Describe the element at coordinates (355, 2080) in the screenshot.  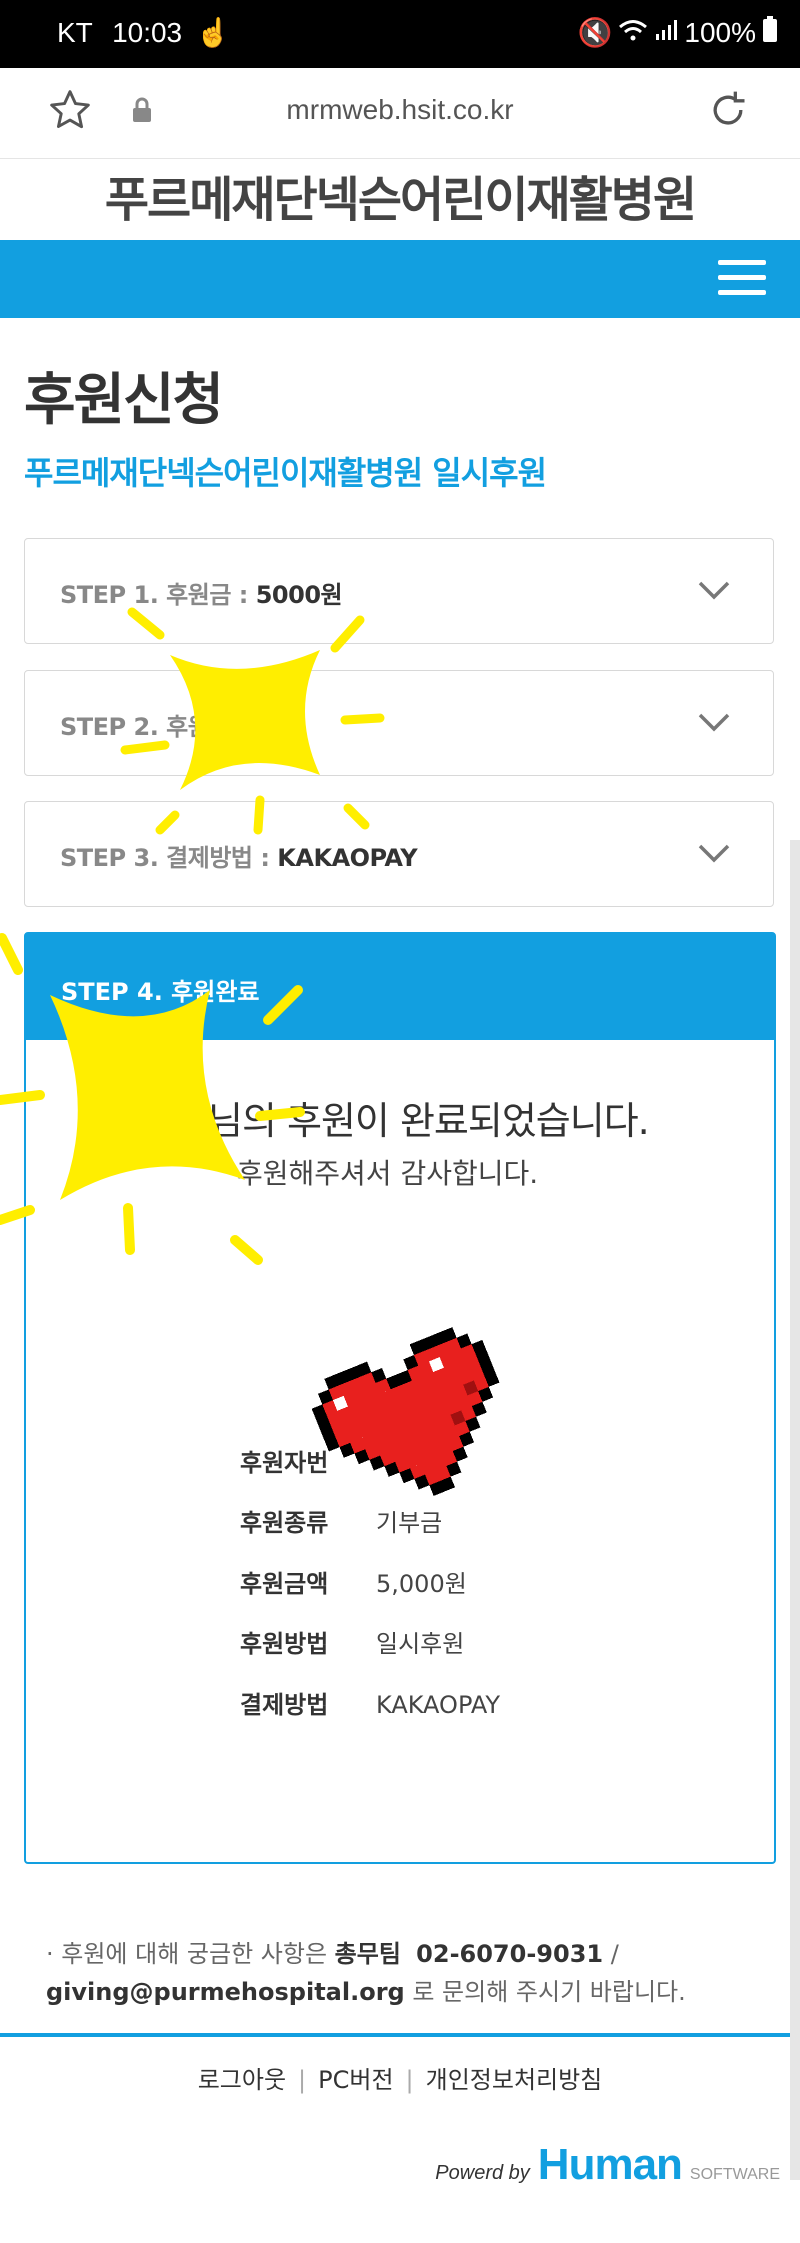
I see `pc-version-link: PC버전` at that location.